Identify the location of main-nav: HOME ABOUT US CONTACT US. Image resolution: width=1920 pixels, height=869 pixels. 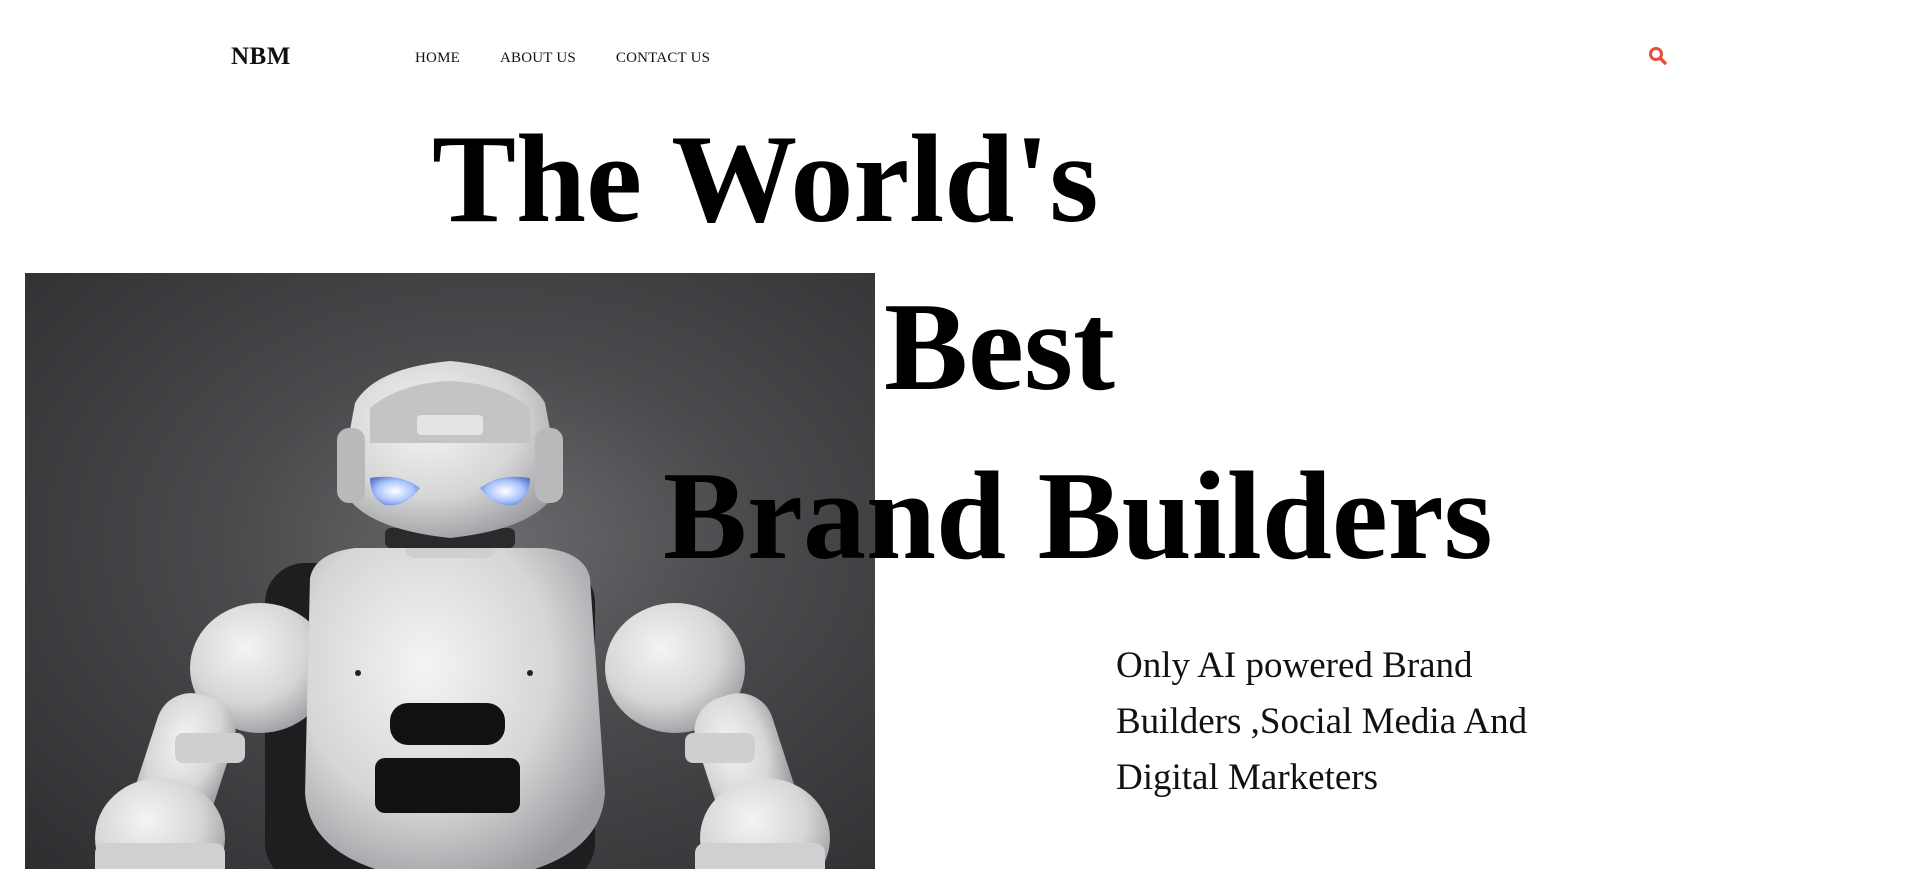
(582, 58).